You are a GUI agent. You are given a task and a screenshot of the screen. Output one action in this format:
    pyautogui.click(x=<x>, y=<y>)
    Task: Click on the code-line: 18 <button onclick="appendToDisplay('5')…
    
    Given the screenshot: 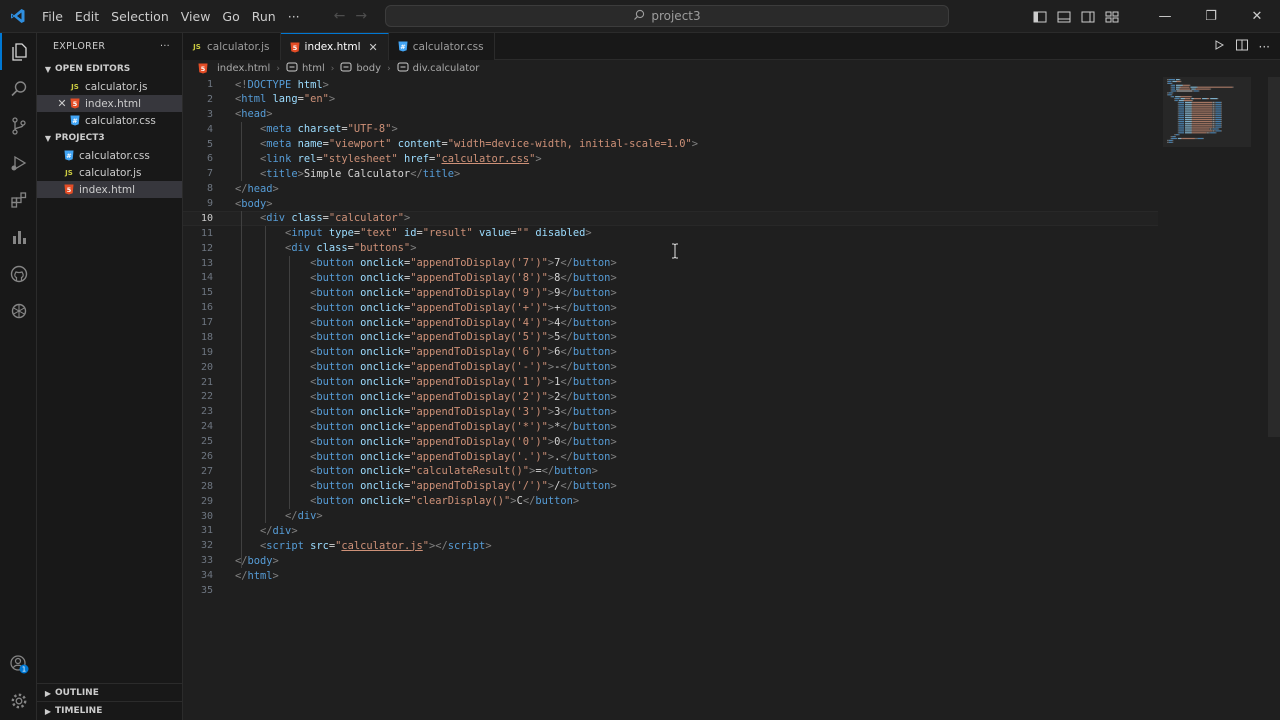 What is the action you would take?
    pyautogui.click(x=670, y=337)
    